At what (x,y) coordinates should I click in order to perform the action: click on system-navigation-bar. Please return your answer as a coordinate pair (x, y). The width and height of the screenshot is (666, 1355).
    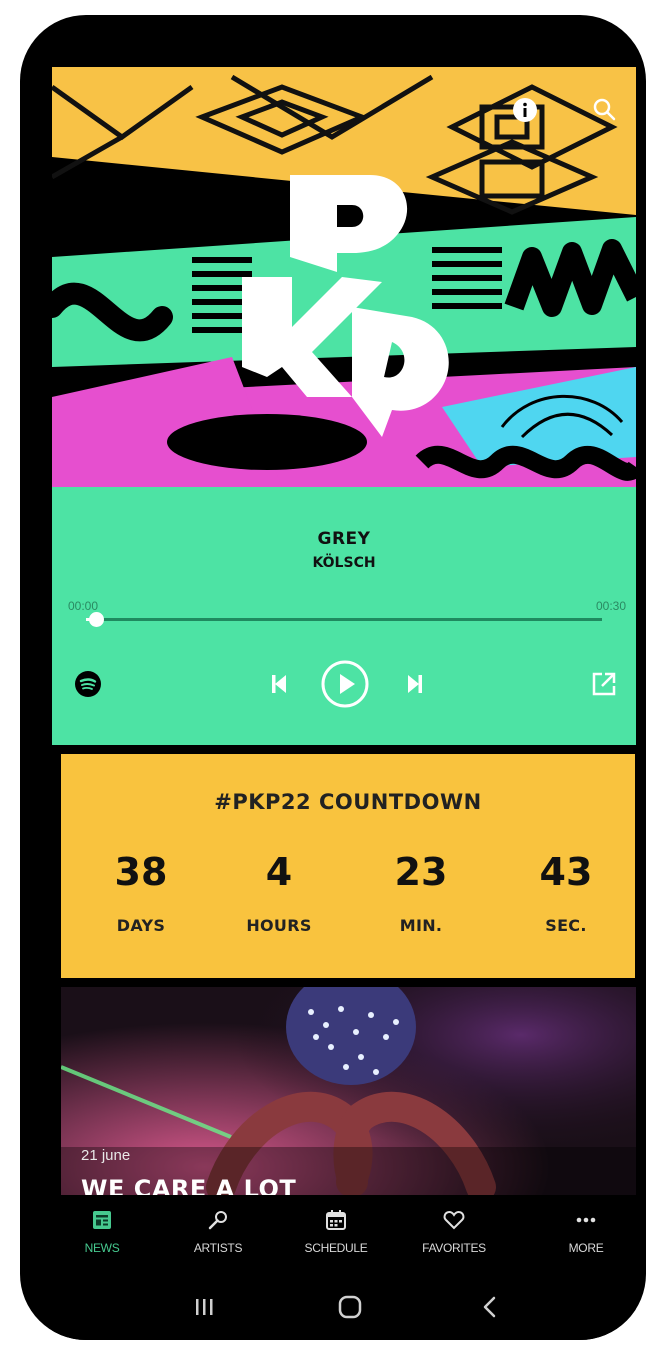
    Looking at the image, I should click on (344, 1308).